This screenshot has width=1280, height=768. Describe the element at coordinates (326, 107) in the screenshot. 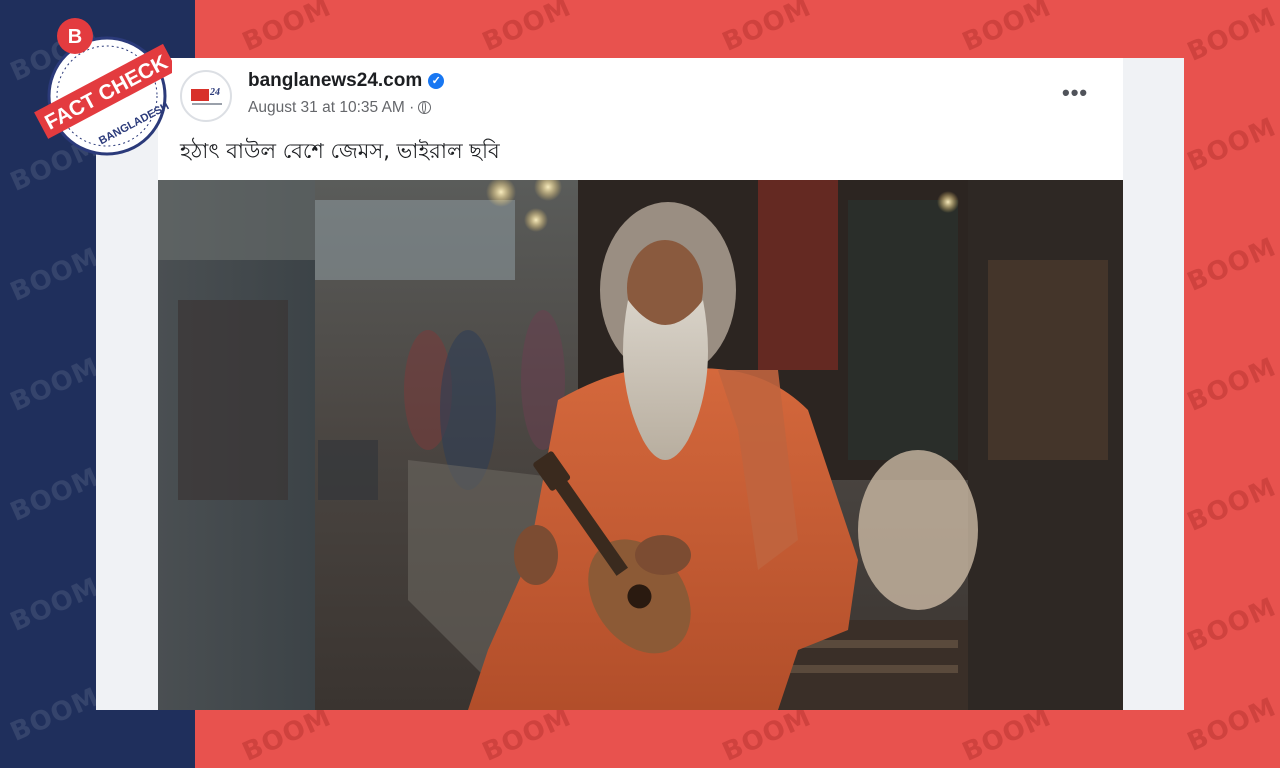

I see `post-timestamp: August 31 at 10:35 AM` at that location.